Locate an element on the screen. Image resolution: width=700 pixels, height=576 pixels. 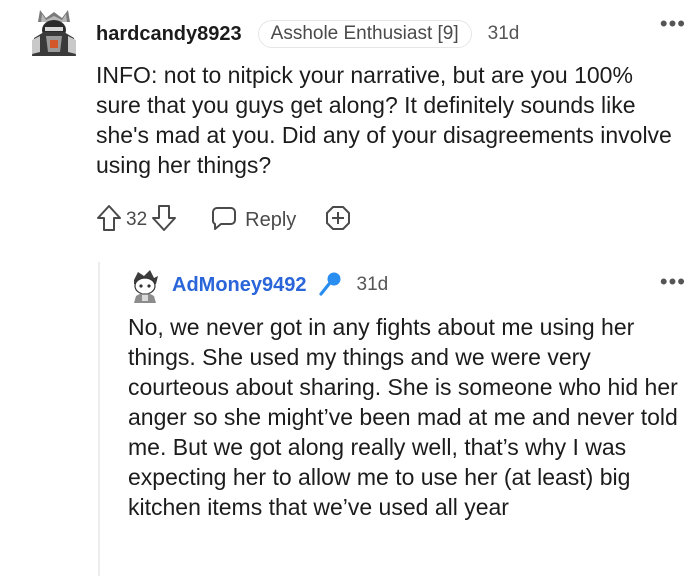
add-award-button is located at coordinates (338, 220).